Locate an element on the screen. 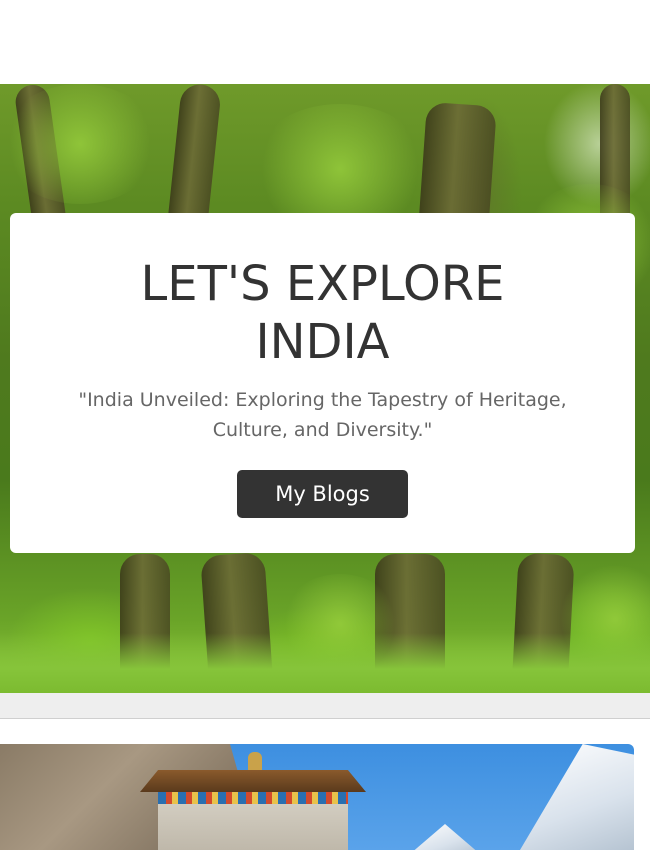  top-bar is located at coordinates (325, 42).